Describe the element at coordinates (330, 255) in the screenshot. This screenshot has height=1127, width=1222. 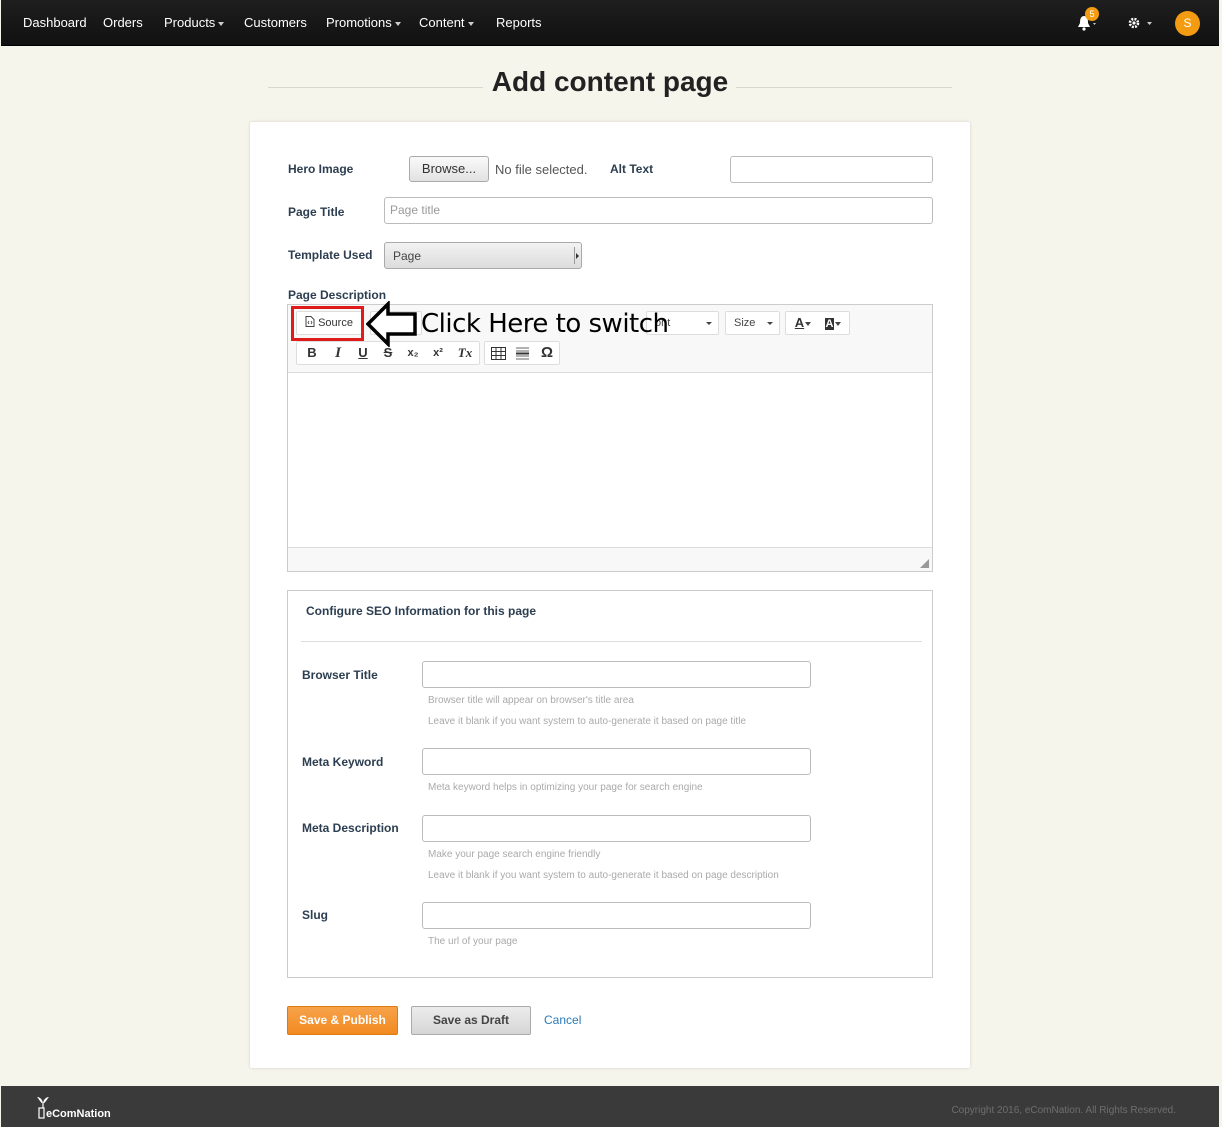
I see `template-used-label: Template Used` at that location.